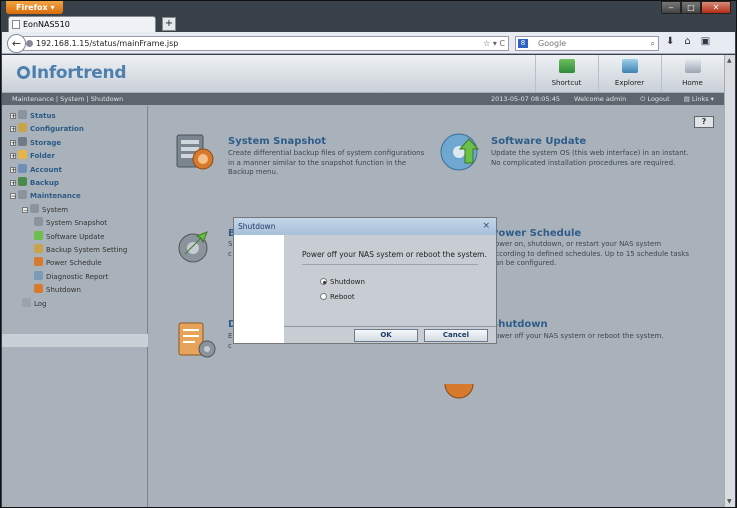 This screenshot has width=737, height=508. Describe the element at coordinates (42, 156) in the screenshot. I see `sidebar-item-label: Folder` at that location.